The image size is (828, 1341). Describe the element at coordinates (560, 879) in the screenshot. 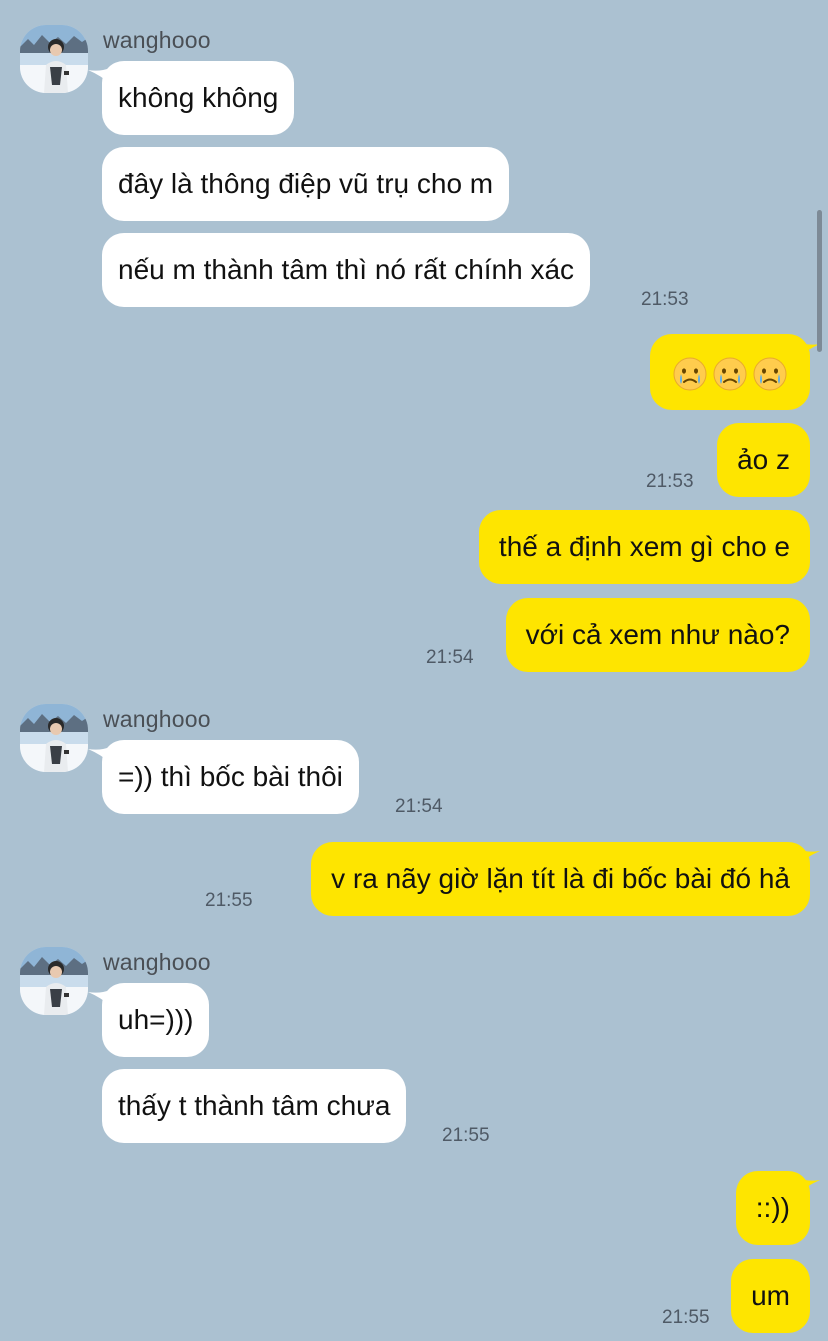

I see `outgoing-message: v ra nãy giờ lặn tít là đi bốc bài đó hả` at that location.